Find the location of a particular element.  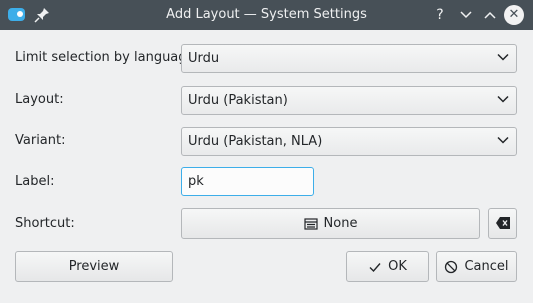

shortcut-button: None is located at coordinates (330, 223).